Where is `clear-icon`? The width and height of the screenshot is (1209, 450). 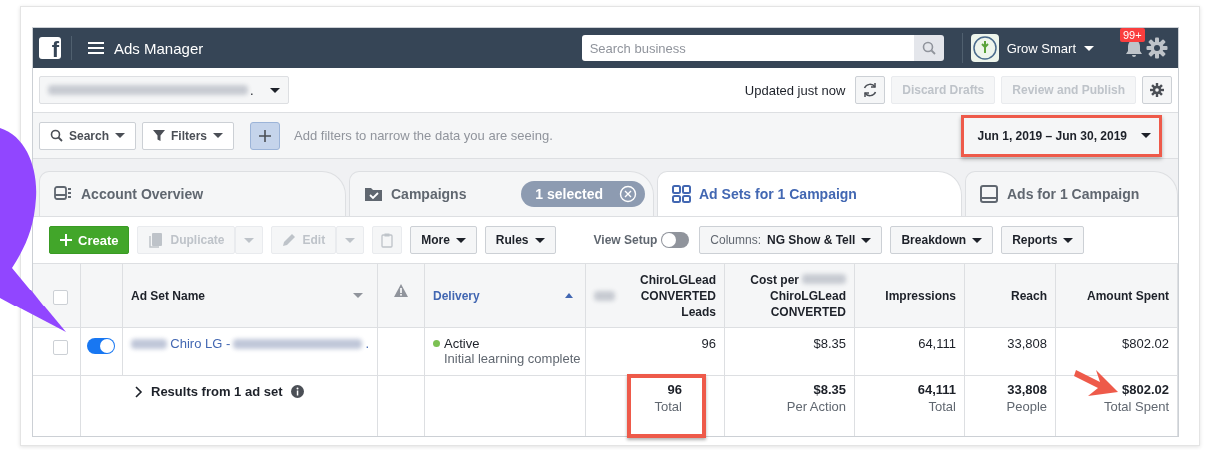
clear-icon is located at coordinates (628, 194).